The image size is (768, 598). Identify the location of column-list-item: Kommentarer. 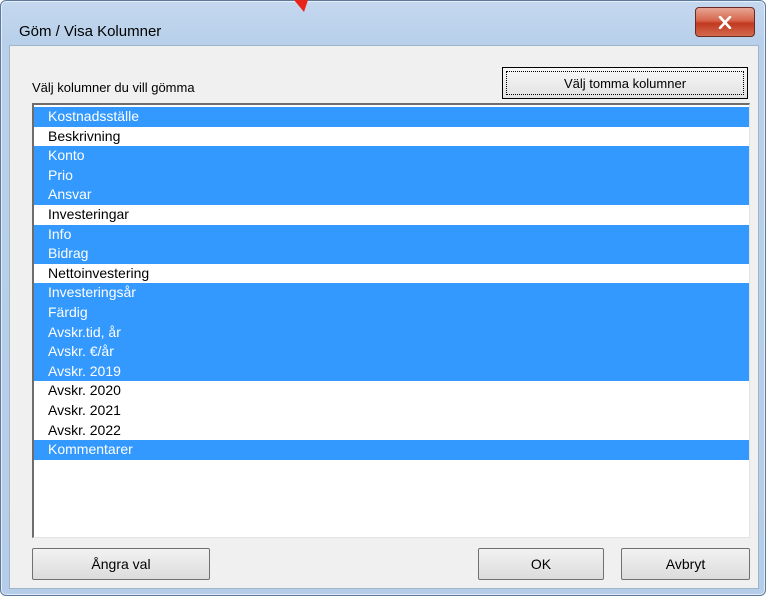
(391, 450).